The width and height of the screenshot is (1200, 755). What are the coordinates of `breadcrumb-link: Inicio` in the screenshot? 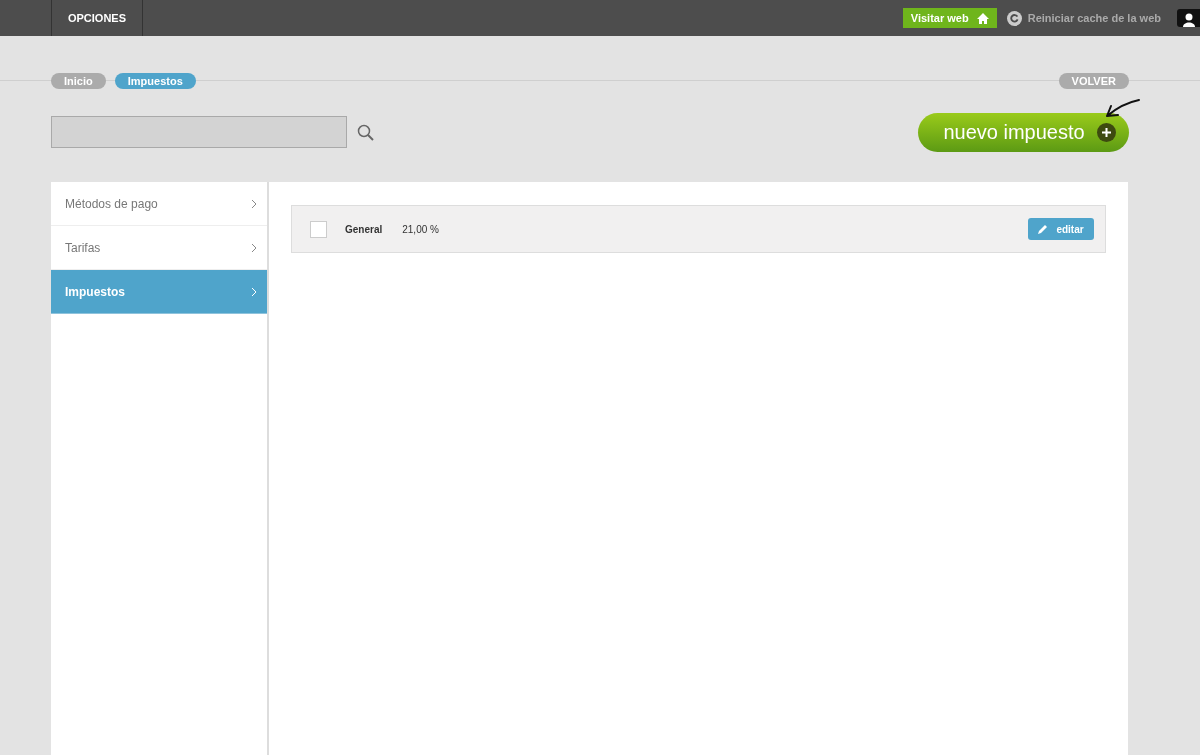 It's located at (78, 81).